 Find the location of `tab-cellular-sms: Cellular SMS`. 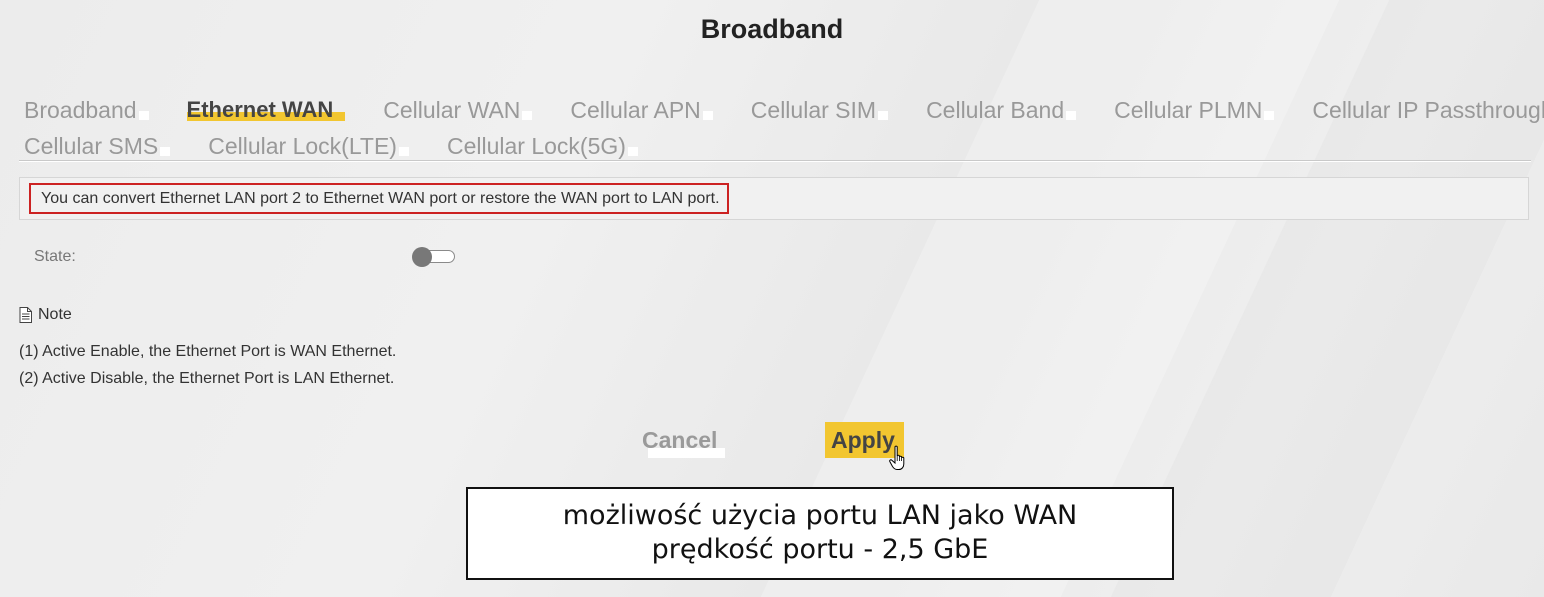

tab-cellular-sms: Cellular SMS is located at coordinates (97, 146).